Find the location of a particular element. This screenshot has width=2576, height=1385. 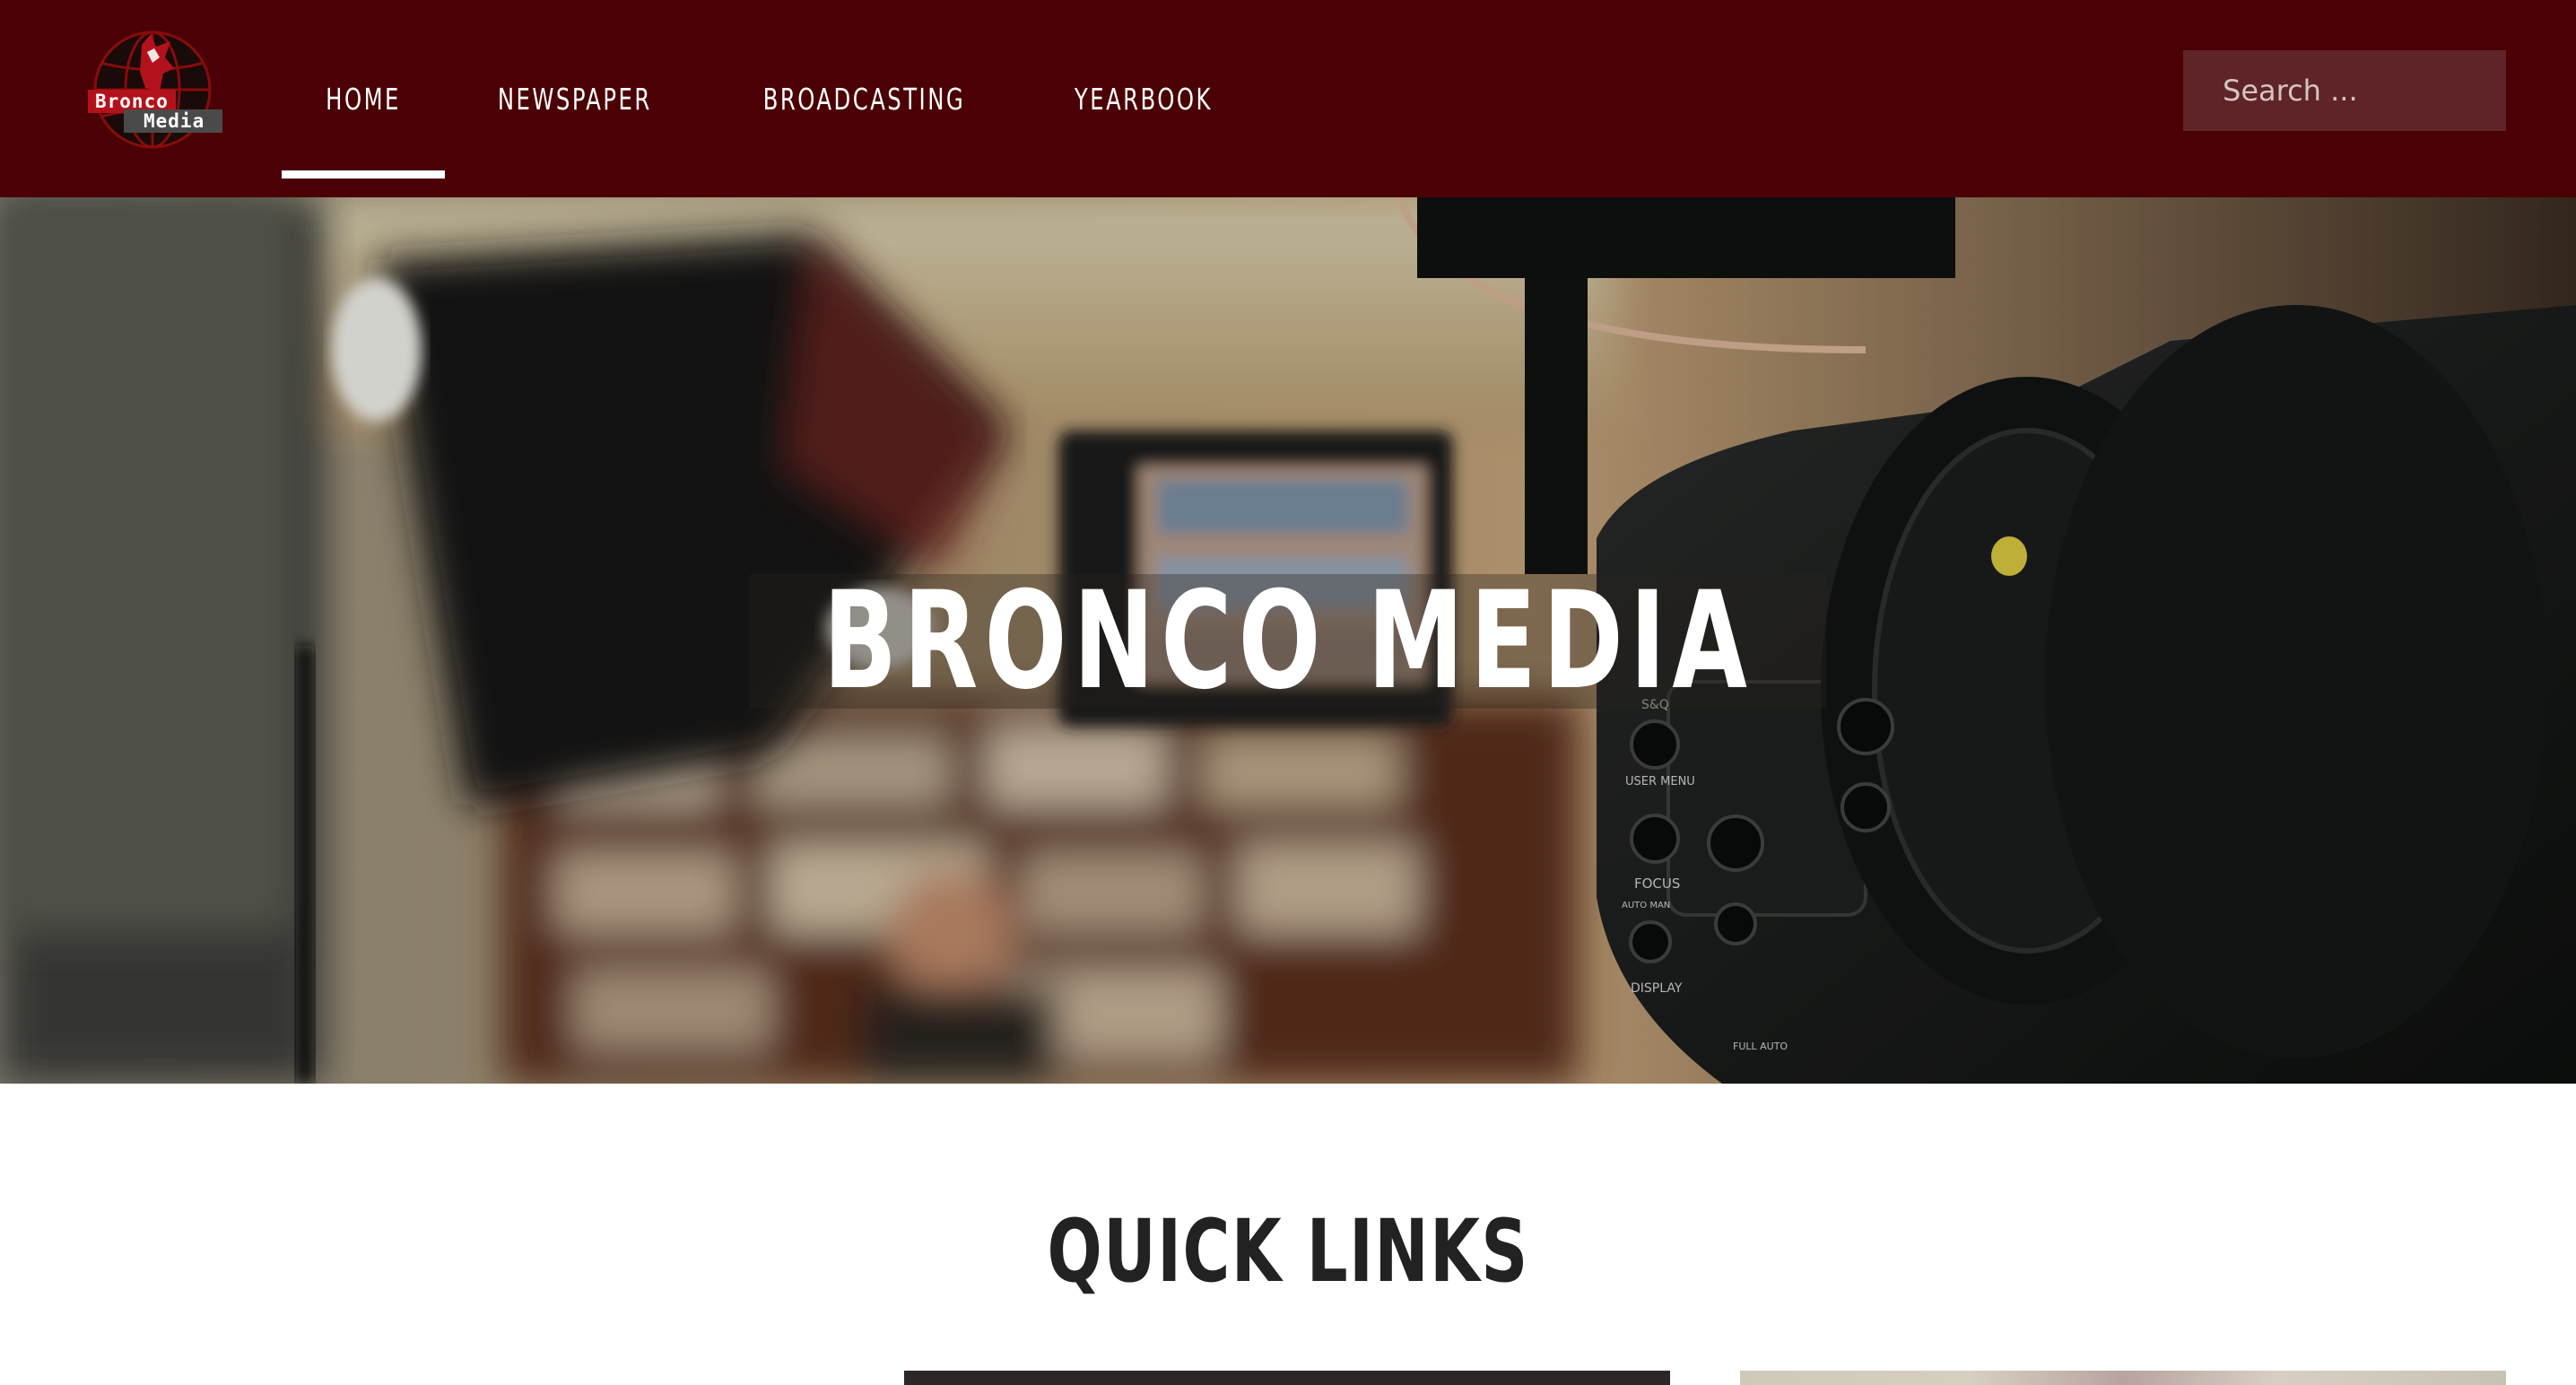

bronco-media-logo-image: Bronco Media is located at coordinates (155, 89).